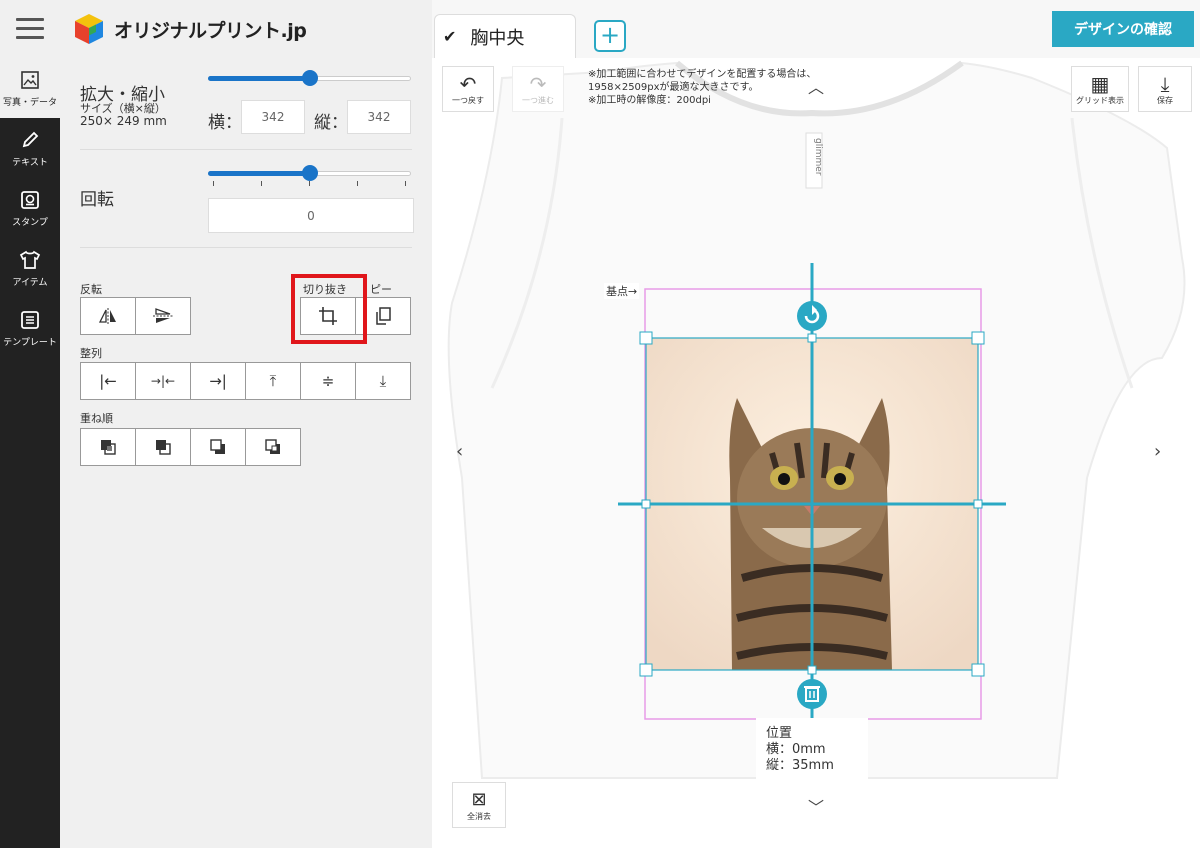 This screenshot has height=848, width=1200. I want to click on send-back-icon, so click(272, 446).